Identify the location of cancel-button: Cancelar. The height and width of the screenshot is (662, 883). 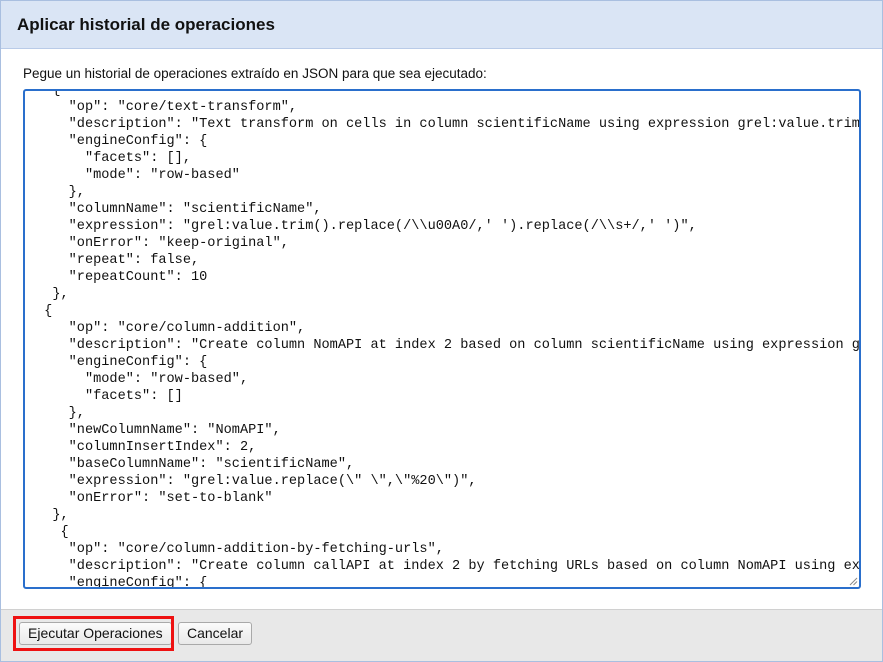
(215, 633).